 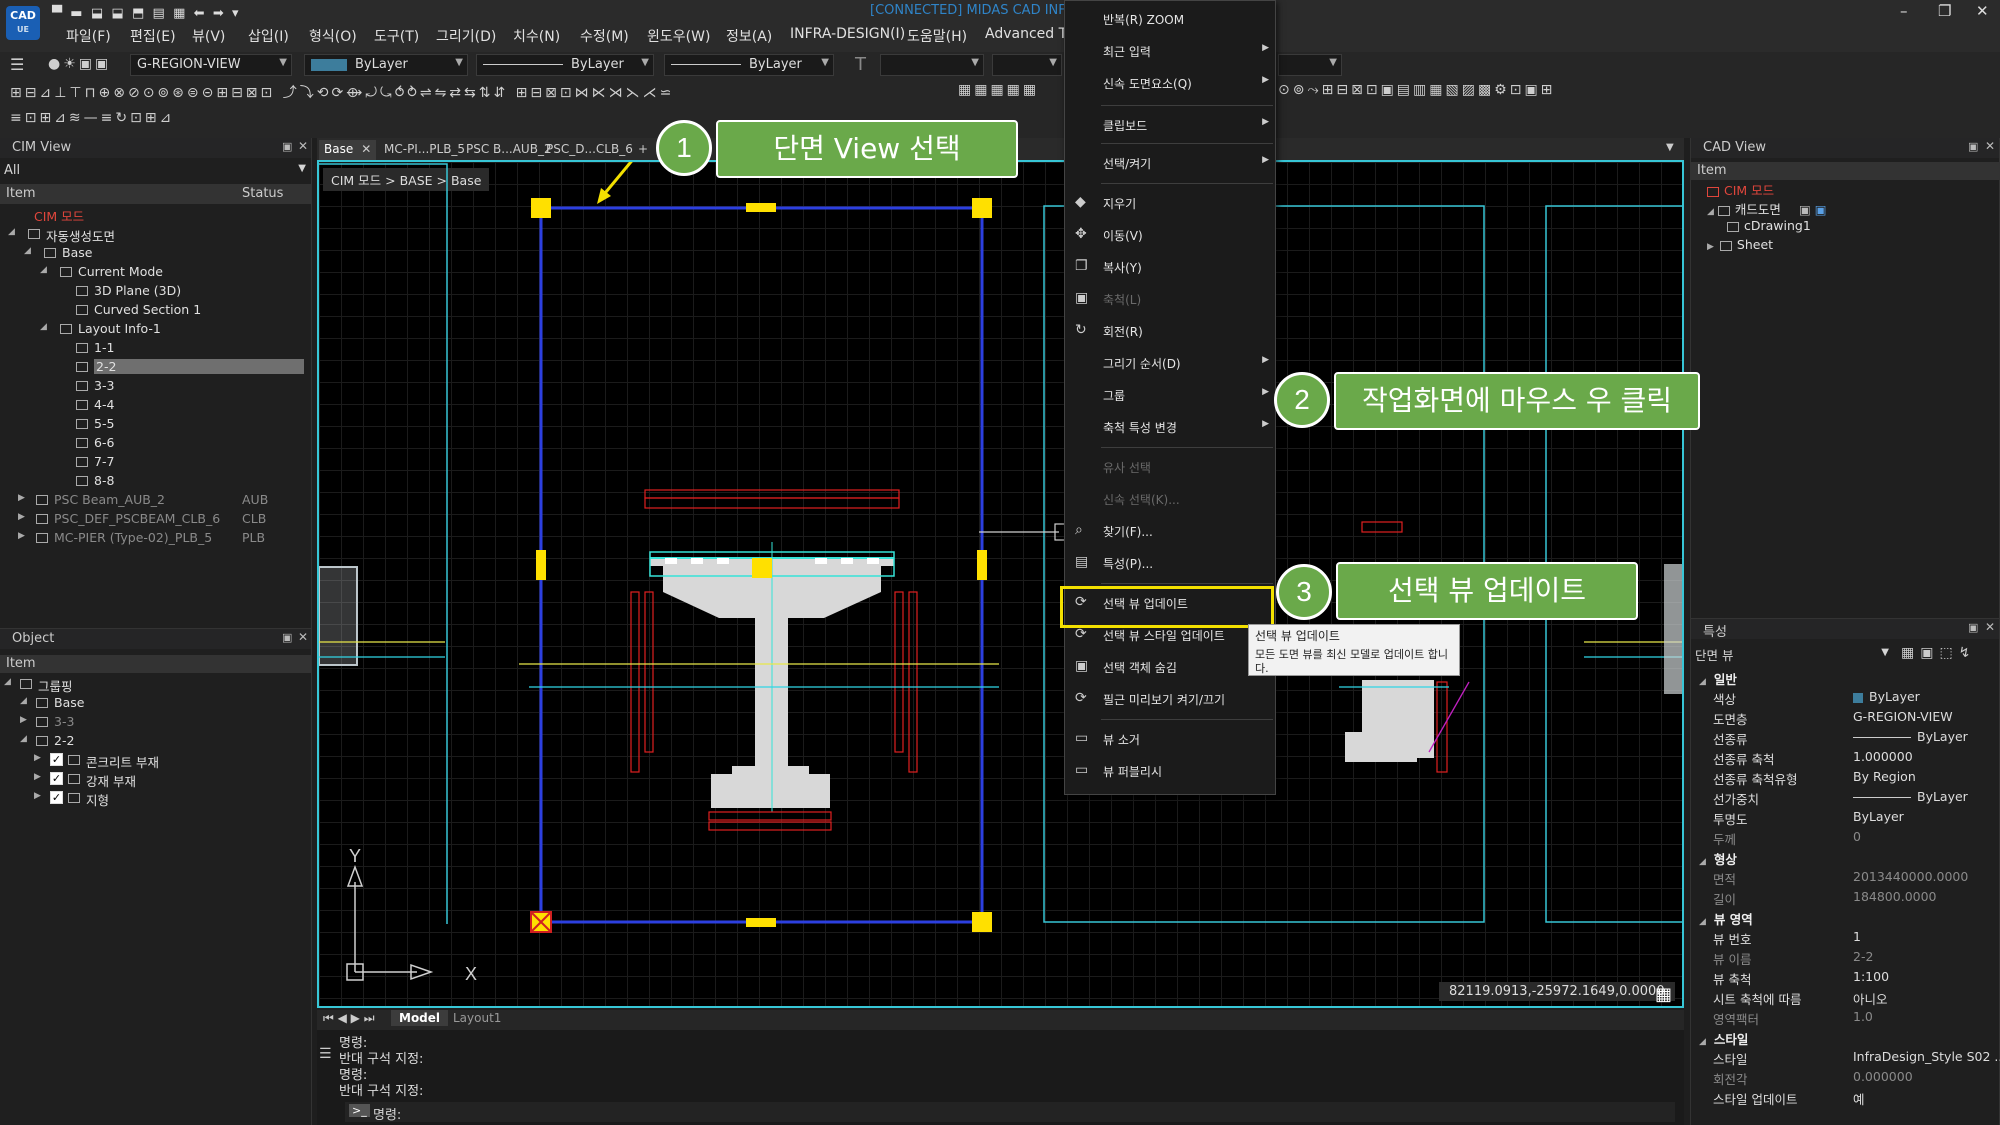 I want to click on context-menu-item: 반복(R) ZOOM, so click(x=1170, y=19).